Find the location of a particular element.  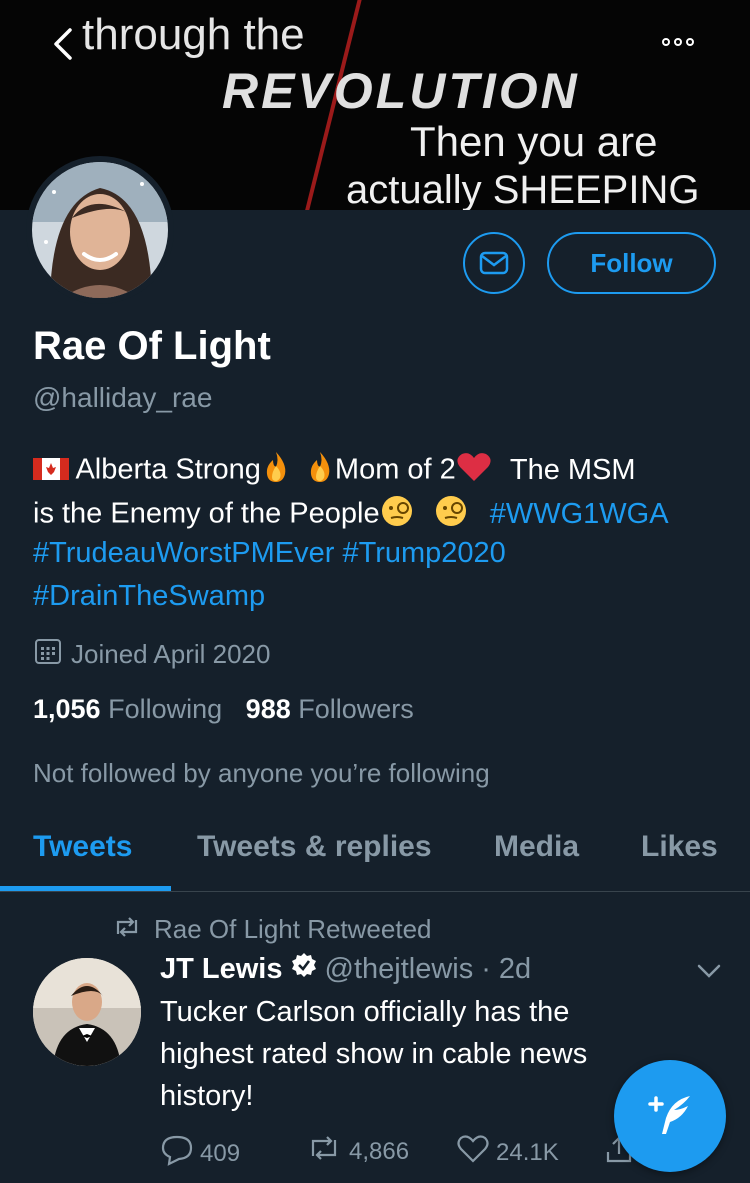

hashtag-link: #DrainTheSwamp is located at coordinates (149, 596).